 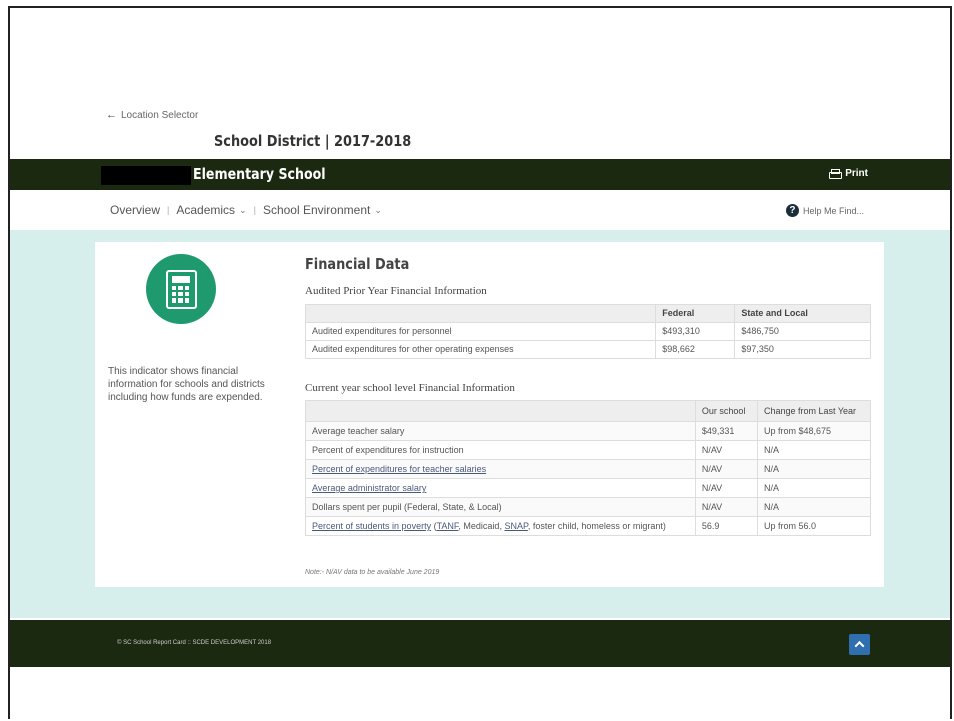 I want to click on table-cell: 56.9, so click(x=726, y=526).